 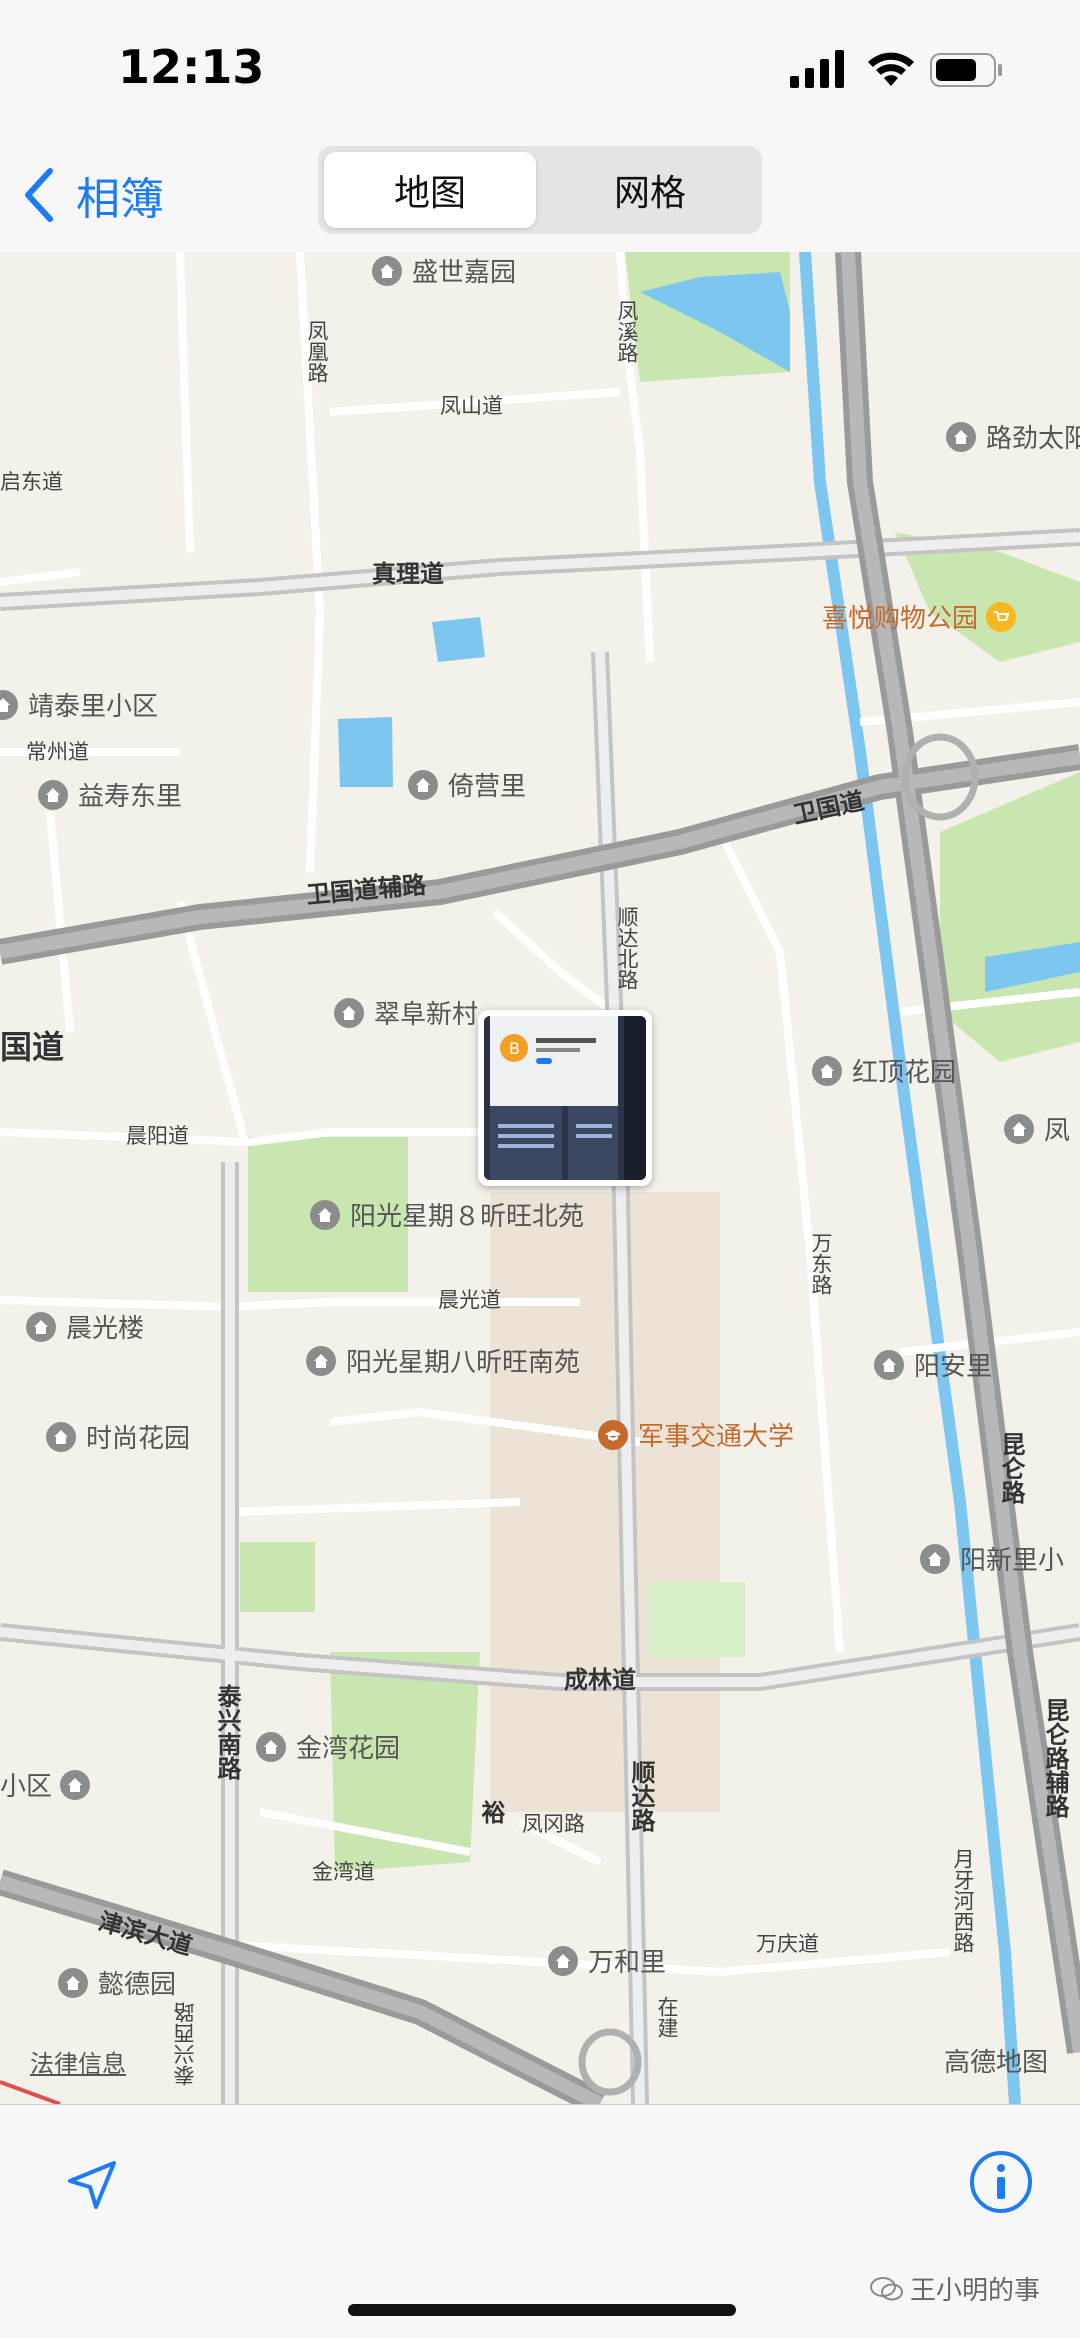 What do you see at coordinates (105, 1329) in the screenshot?
I see `poi-label: 晨光楼` at bounding box center [105, 1329].